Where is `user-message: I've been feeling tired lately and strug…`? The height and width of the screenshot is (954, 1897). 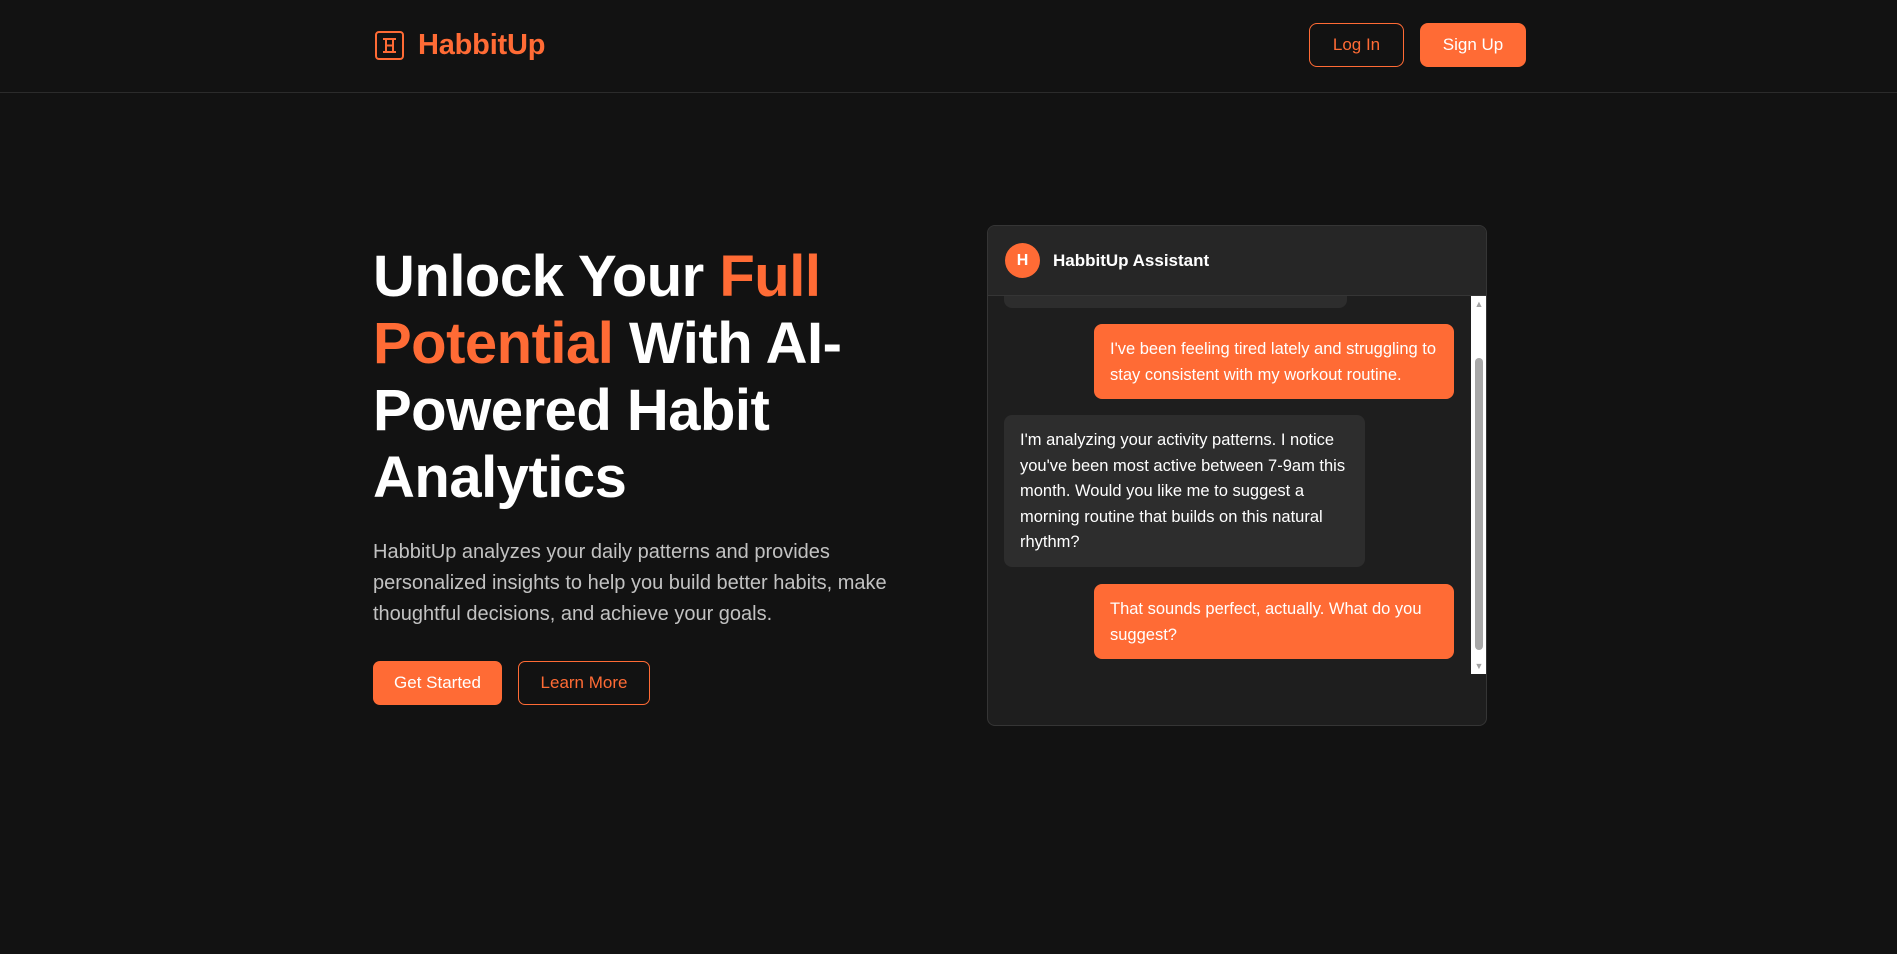 user-message: I've been feeling tired lately and strug… is located at coordinates (1274, 361).